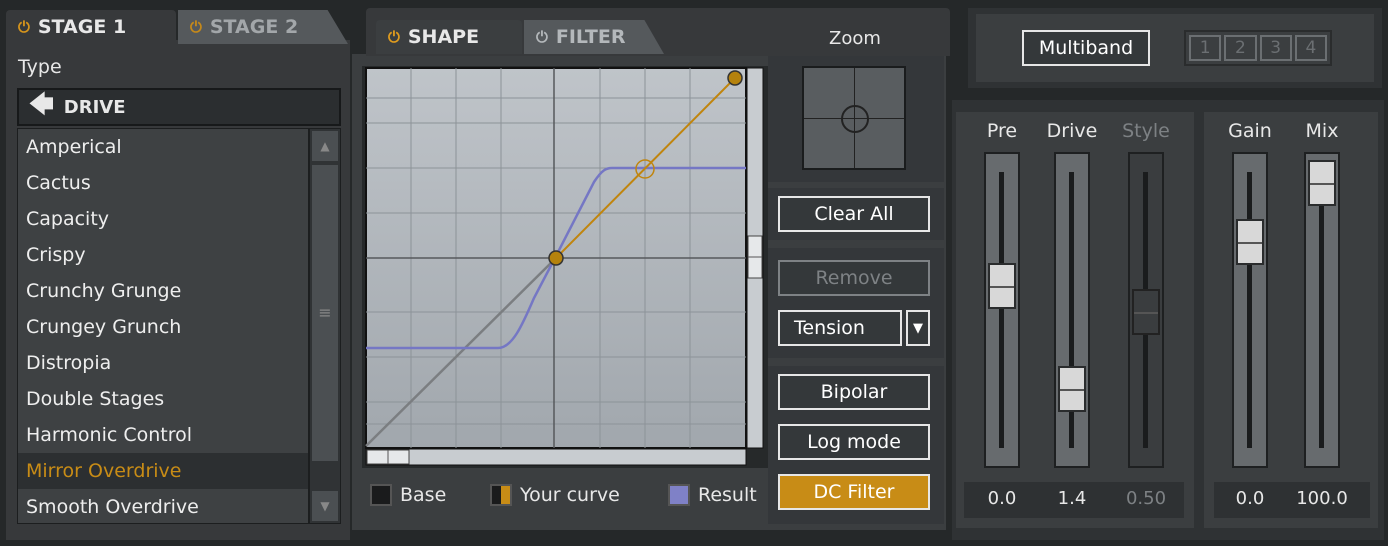 The height and width of the screenshot is (546, 1388). I want to click on preset-item: Cactus, so click(163, 183).